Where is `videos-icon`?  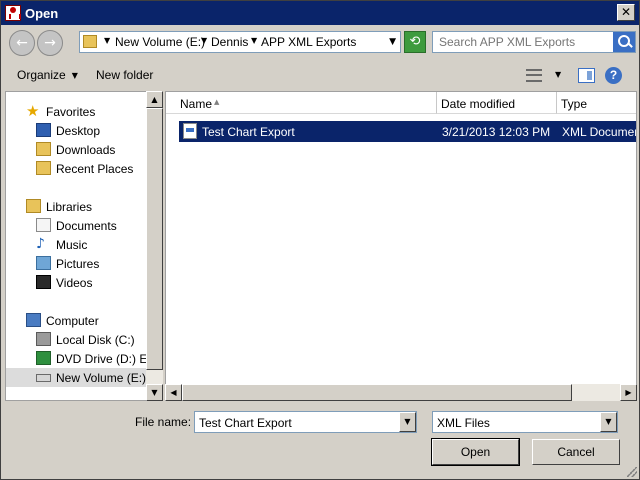
videos-icon is located at coordinates (43, 282).